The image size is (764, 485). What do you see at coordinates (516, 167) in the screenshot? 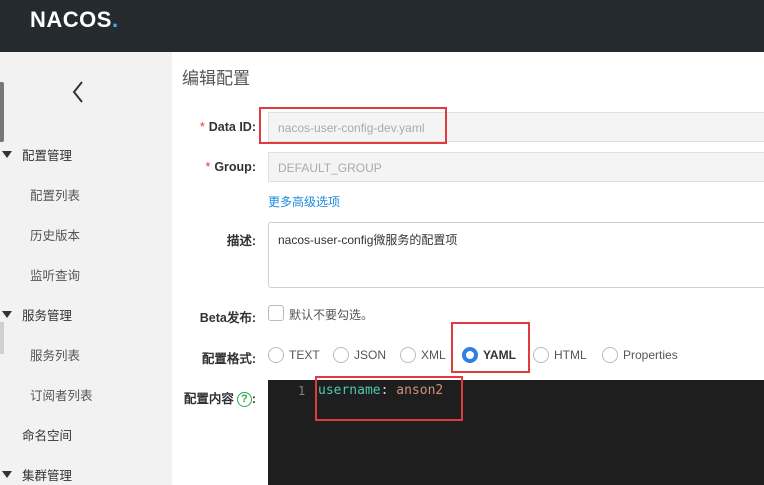
I see `group-field: DEFAULT_GROUP` at bounding box center [516, 167].